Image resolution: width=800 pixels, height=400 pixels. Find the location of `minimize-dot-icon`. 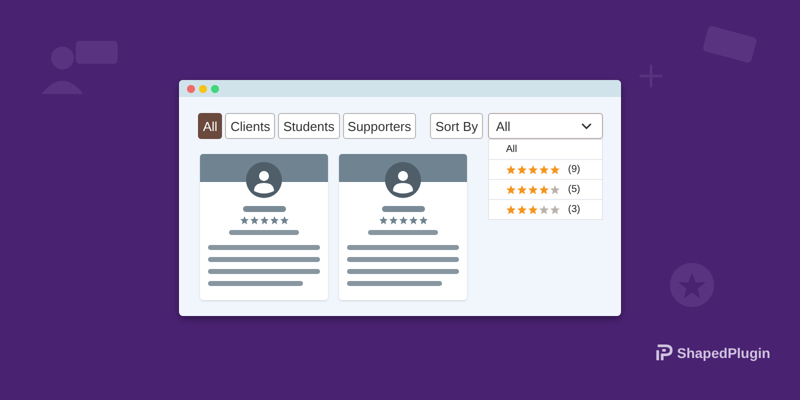

minimize-dot-icon is located at coordinates (203, 88).